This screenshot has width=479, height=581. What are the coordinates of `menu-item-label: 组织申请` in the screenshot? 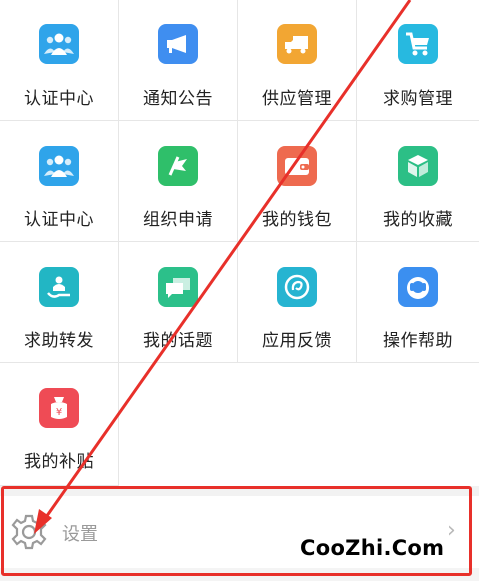 It's located at (178, 220).